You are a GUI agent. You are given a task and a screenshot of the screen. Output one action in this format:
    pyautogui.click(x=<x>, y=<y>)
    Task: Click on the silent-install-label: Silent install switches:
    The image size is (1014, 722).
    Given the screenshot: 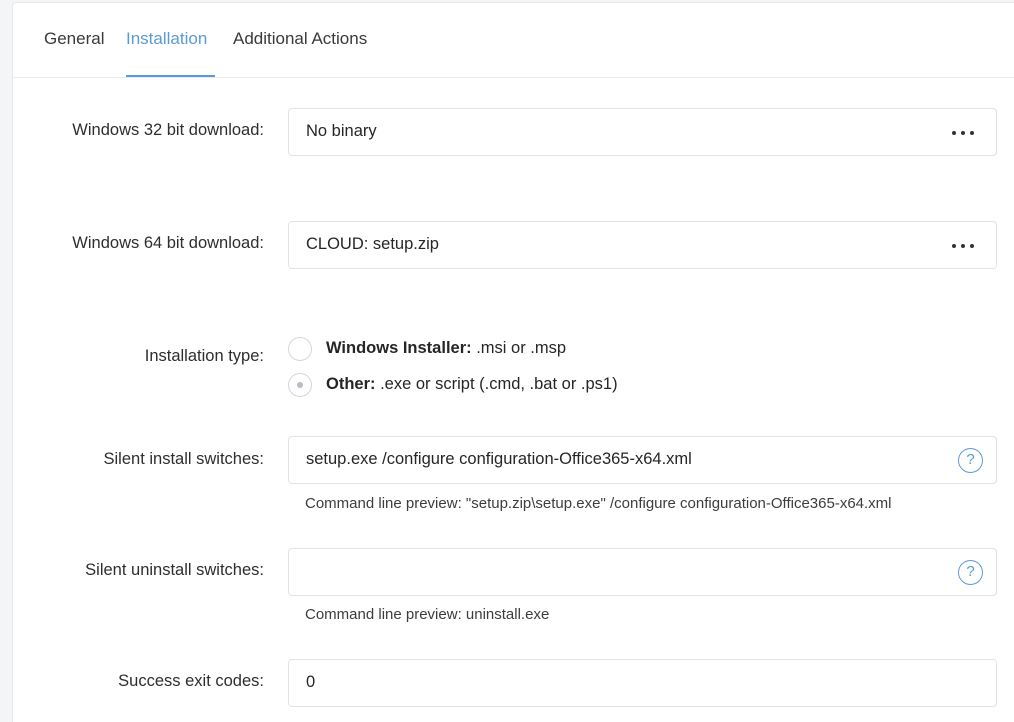 What is the action you would take?
    pyautogui.click(x=183, y=459)
    